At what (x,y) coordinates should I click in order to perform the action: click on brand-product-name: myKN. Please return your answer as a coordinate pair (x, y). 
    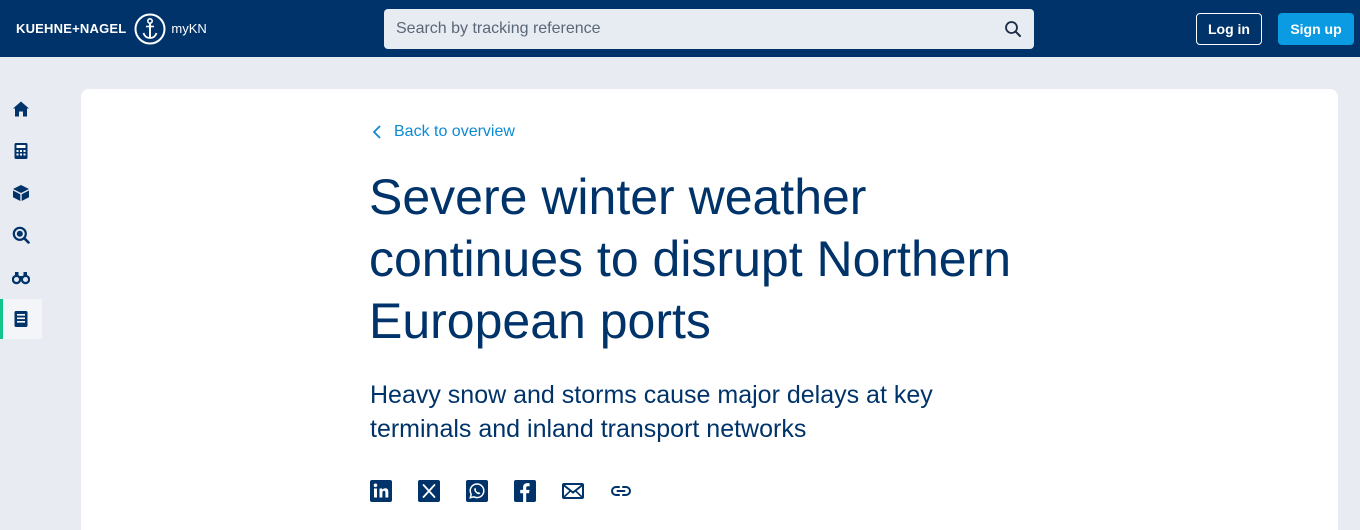
    Looking at the image, I should click on (189, 28).